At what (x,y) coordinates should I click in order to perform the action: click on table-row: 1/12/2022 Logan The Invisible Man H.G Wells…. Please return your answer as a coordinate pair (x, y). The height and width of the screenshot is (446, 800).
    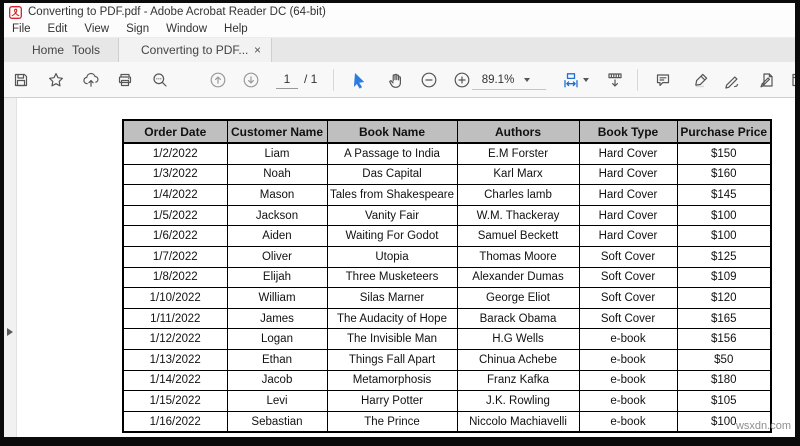
    Looking at the image, I should click on (447, 339).